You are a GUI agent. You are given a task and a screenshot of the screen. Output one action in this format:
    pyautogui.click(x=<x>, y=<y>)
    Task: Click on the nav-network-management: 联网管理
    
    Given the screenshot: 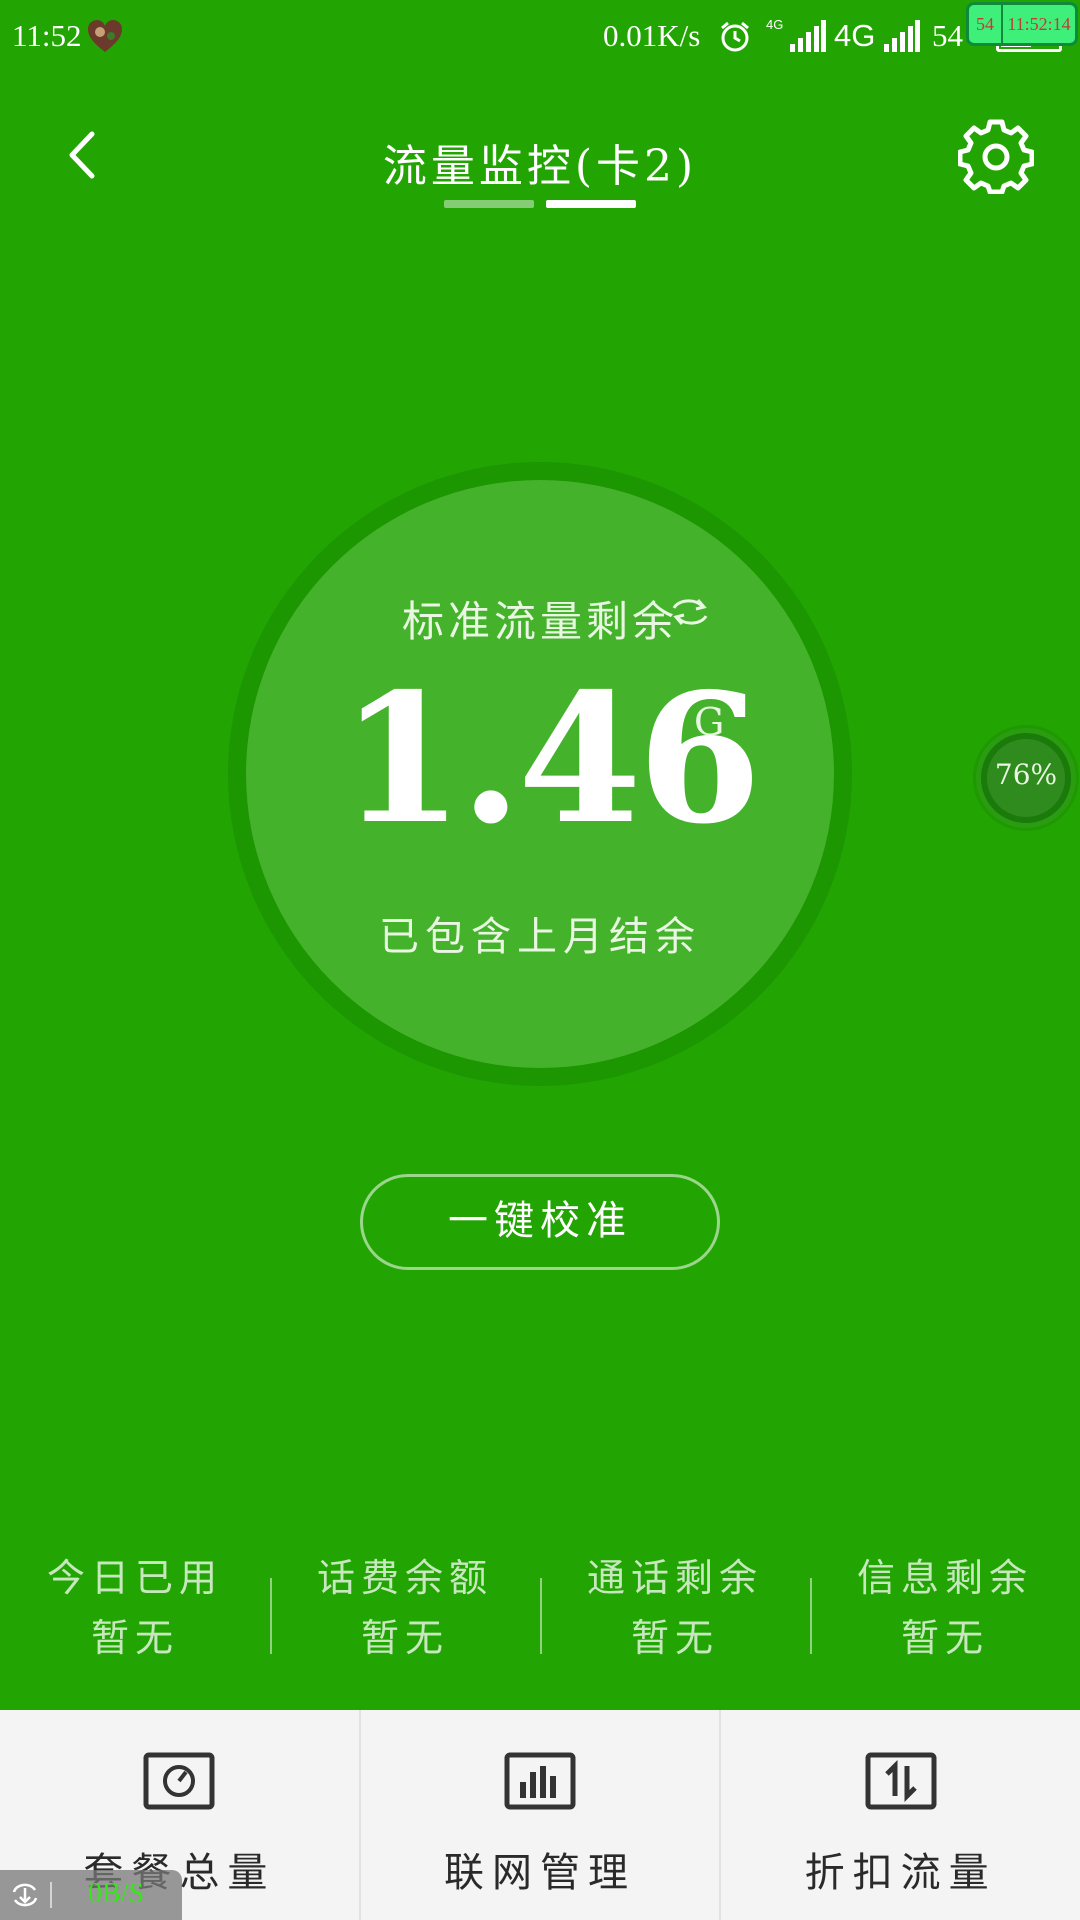 What is the action you would take?
    pyautogui.click(x=539, y=1815)
    